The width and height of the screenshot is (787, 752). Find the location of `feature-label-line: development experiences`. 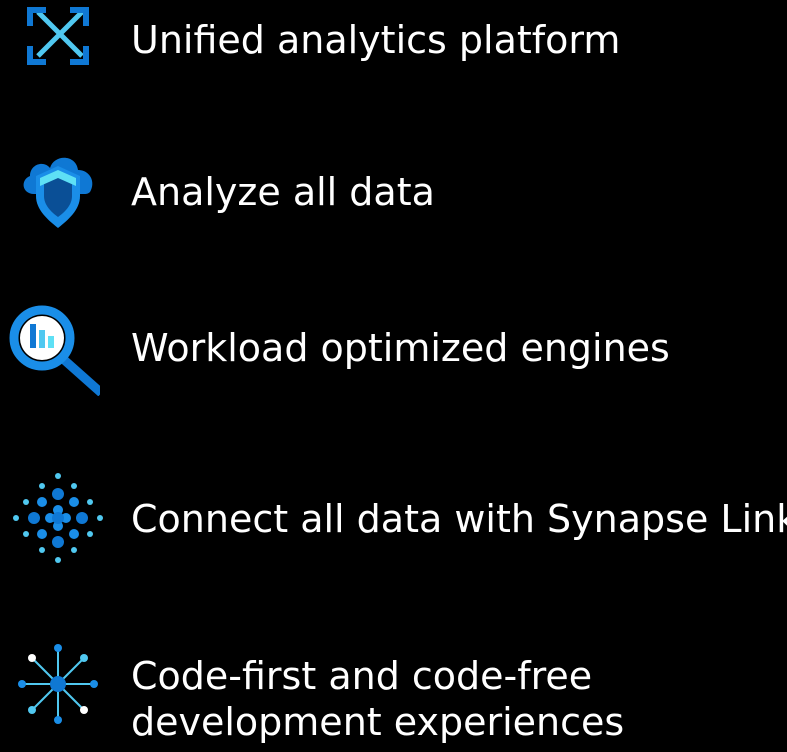

feature-label-line: development experiences is located at coordinates (378, 722).